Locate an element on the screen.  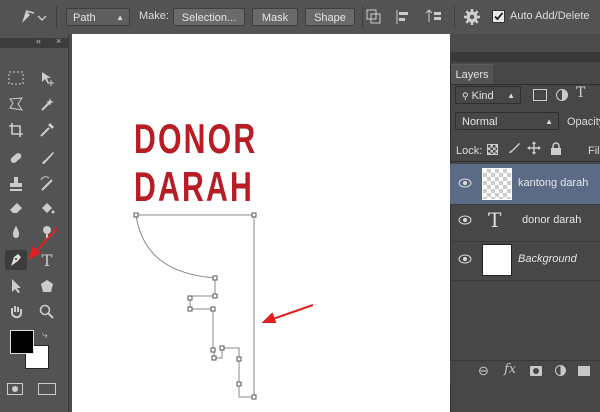
divider is located at coordinates (525, 161).